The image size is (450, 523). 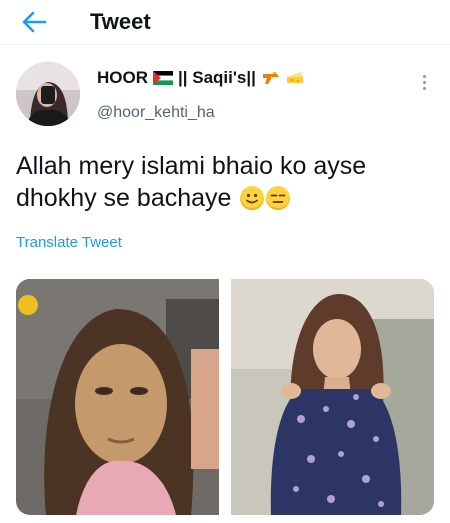 I want to click on back-button, so click(x=34, y=22).